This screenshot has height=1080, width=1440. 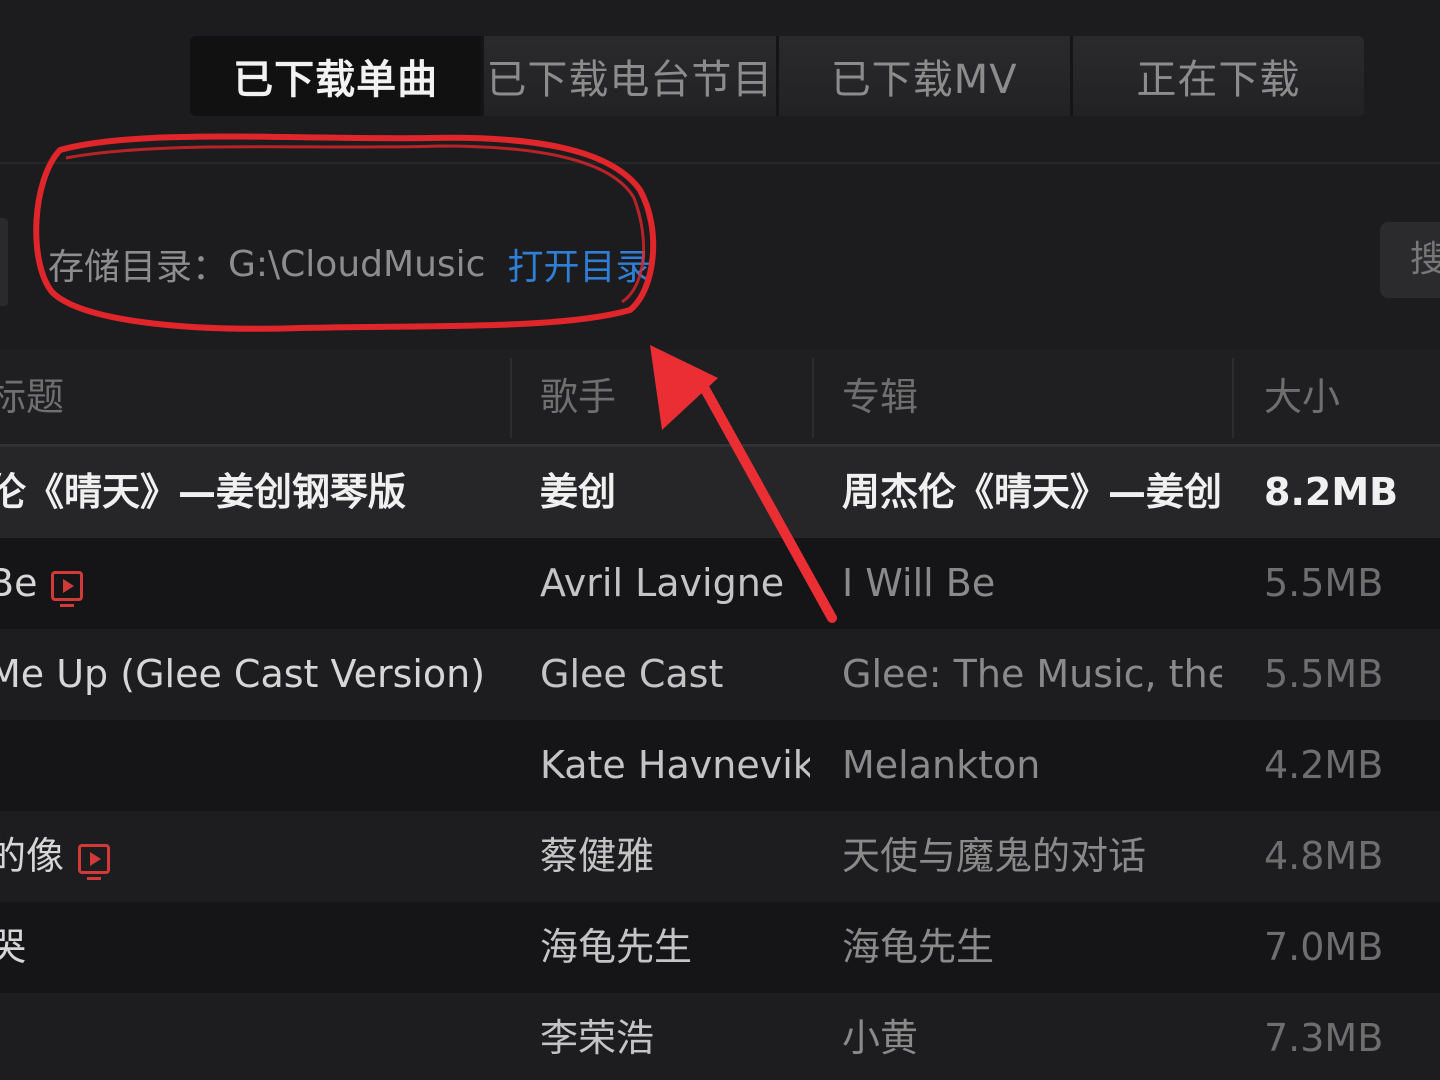 I want to click on table-row: 的像 蔡健雅 天使与魔鬼的对话 4.8MB, so click(x=720, y=856).